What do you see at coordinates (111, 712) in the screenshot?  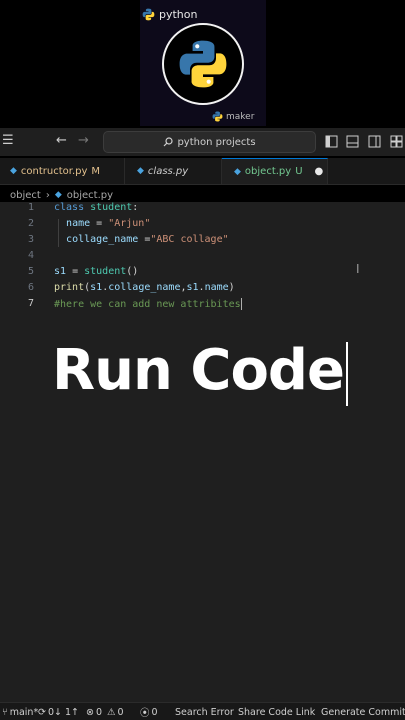 I see `warning-icon: ⚠` at bounding box center [111, 712].